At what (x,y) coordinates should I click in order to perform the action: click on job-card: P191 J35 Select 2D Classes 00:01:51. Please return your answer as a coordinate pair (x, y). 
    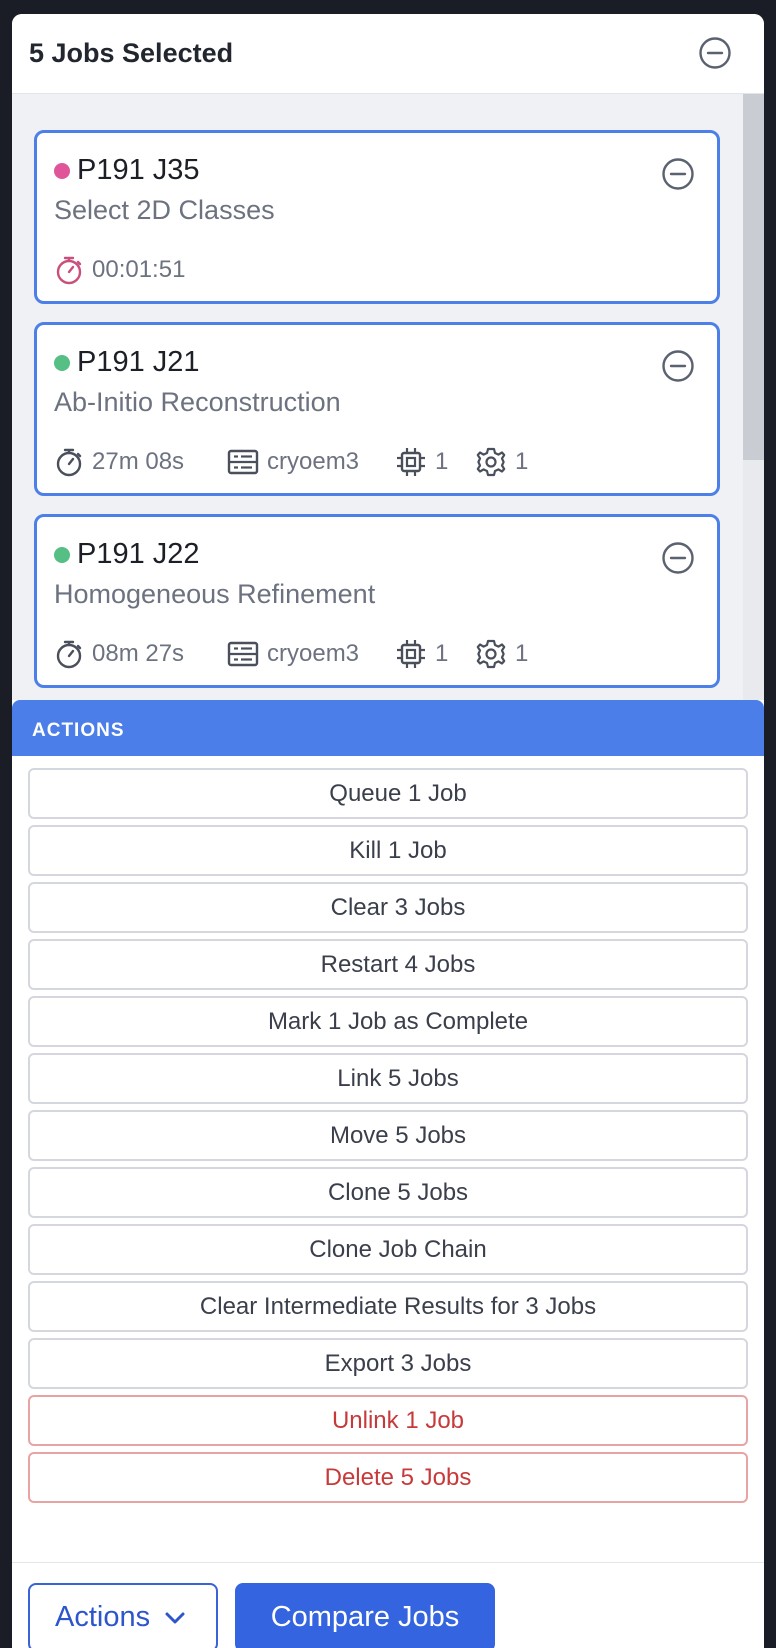
    Looking at the image, I should click on (377, 217).